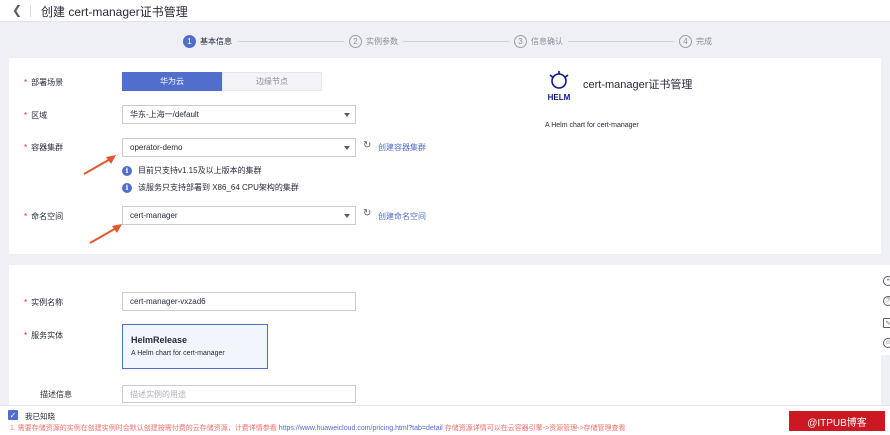  What do you see at coordinates (17, 10) in the screenshot?
I see `back-chevron-icon: ❮` at bounding box center [17, 10].